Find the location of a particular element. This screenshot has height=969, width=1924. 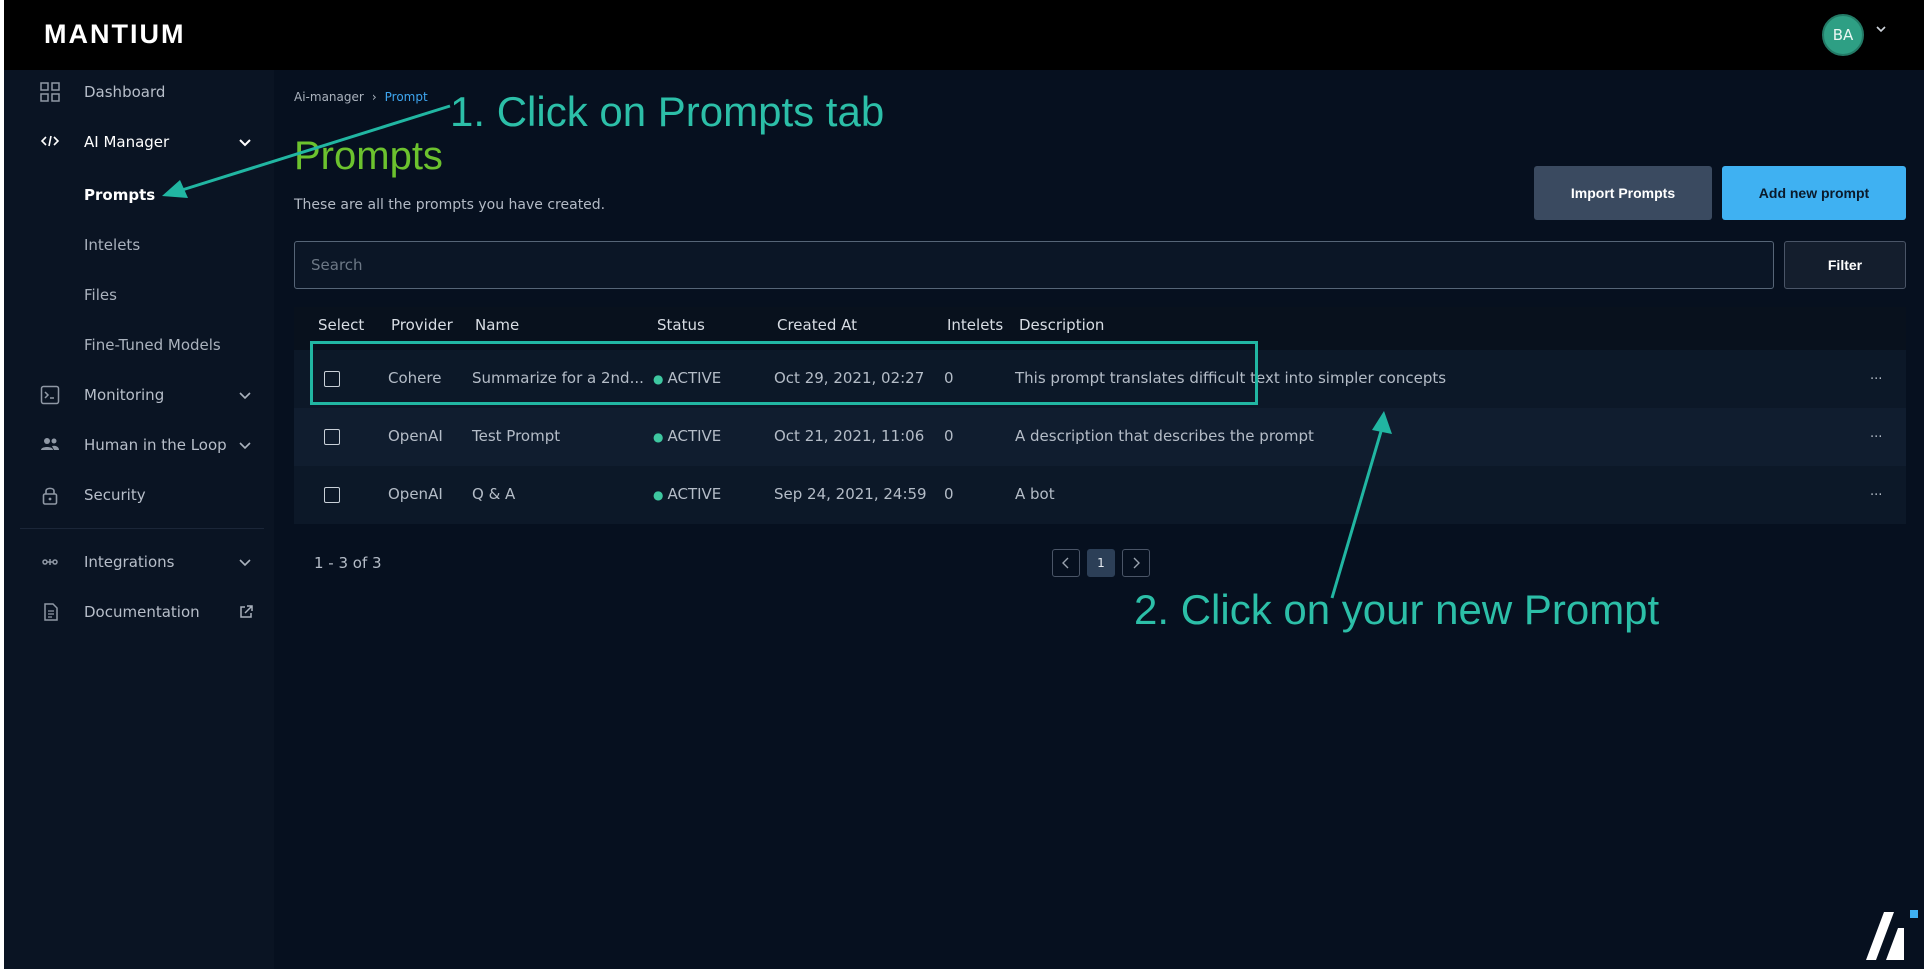

code-icon is located at coordinates (50, 141).